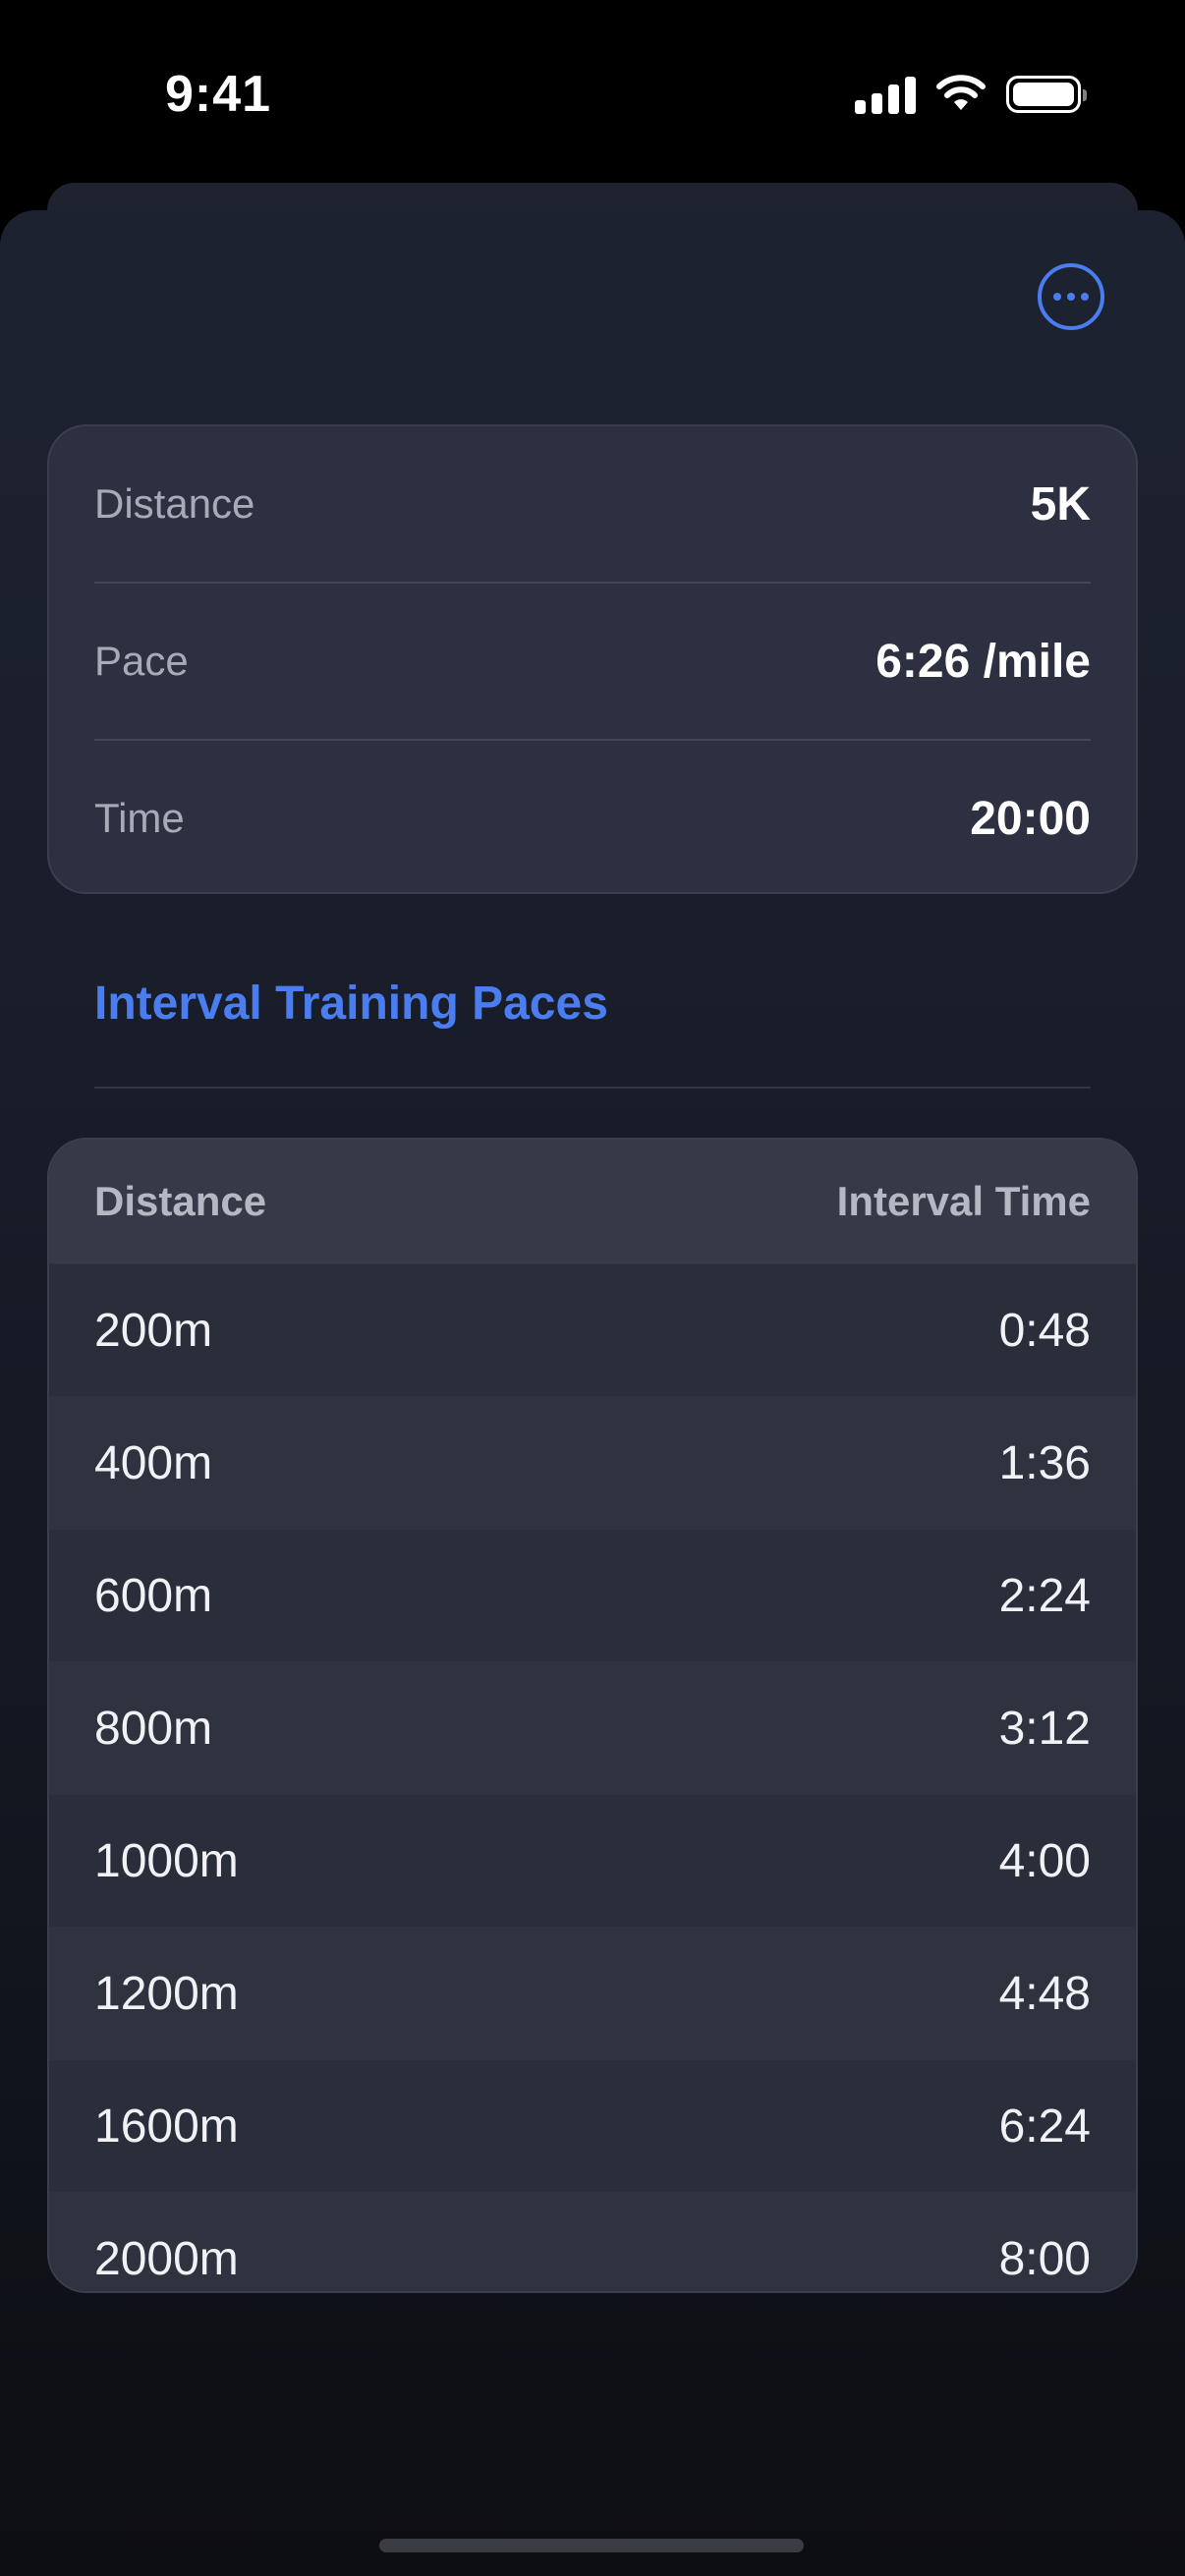 The image size is (1185, 2576). Describe the element at coordinates (1045, 1330) in the screenshot. I see `row-time: 0:48` at that location.